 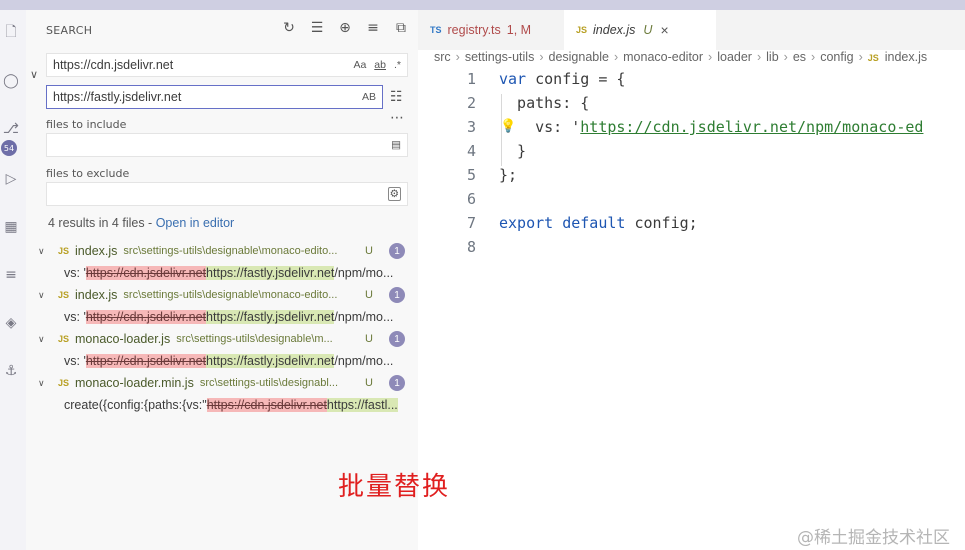 I want to click on tab-registry-ts: TS registry.ts 1, M, so click(x=495, y=30).